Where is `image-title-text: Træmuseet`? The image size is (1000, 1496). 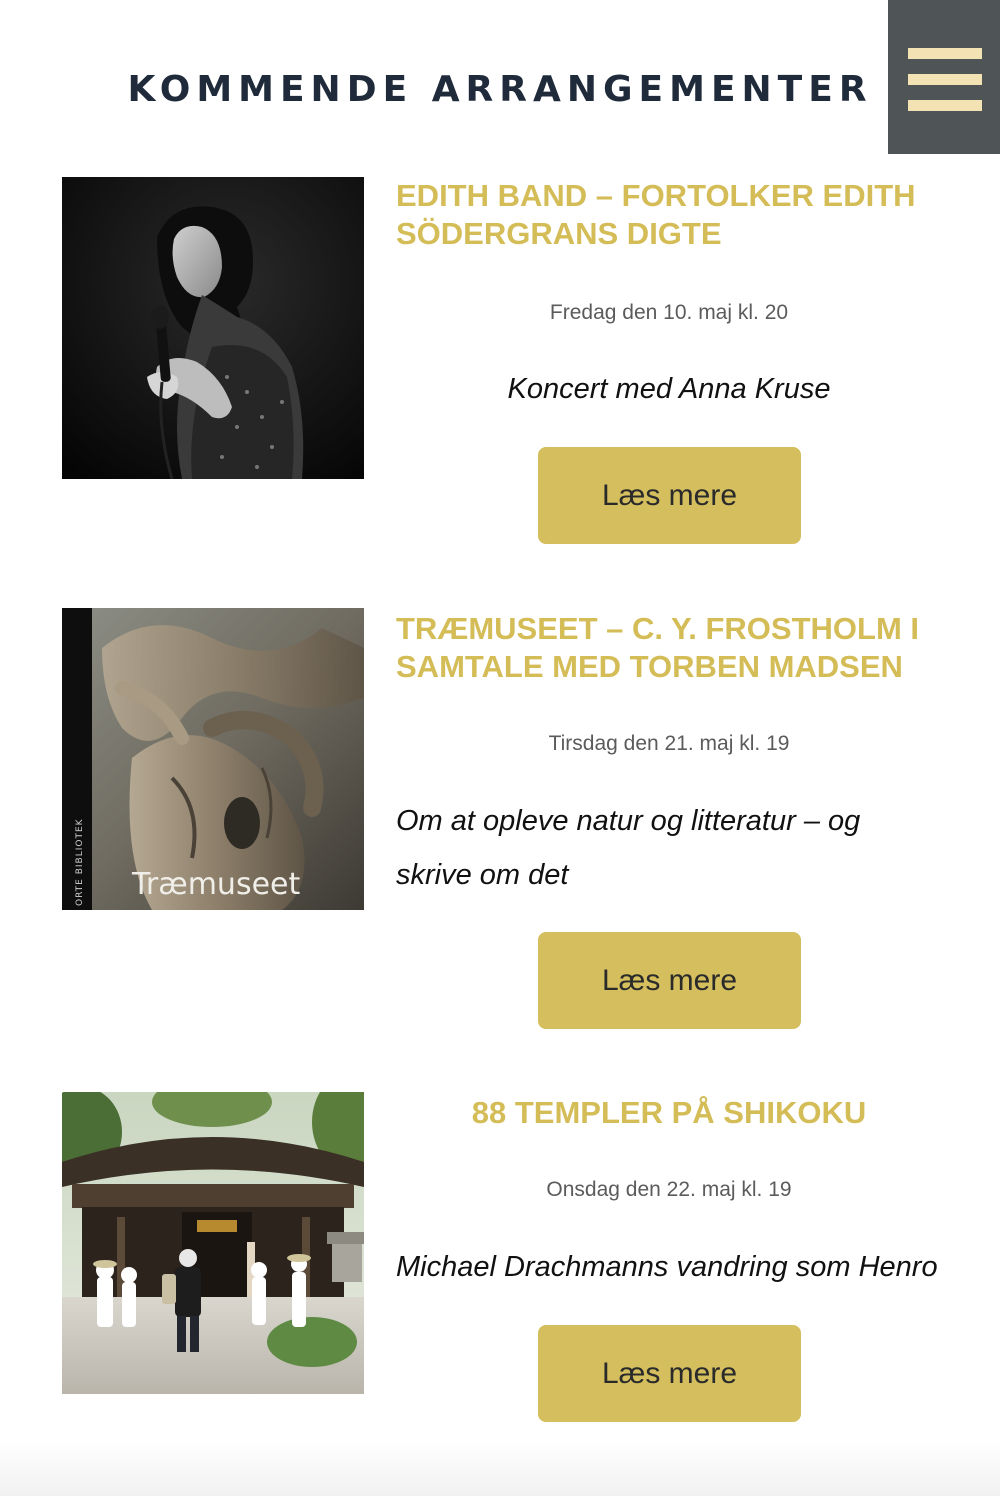
image-title-text: Træmuseet is located at coordinates (215, 884).